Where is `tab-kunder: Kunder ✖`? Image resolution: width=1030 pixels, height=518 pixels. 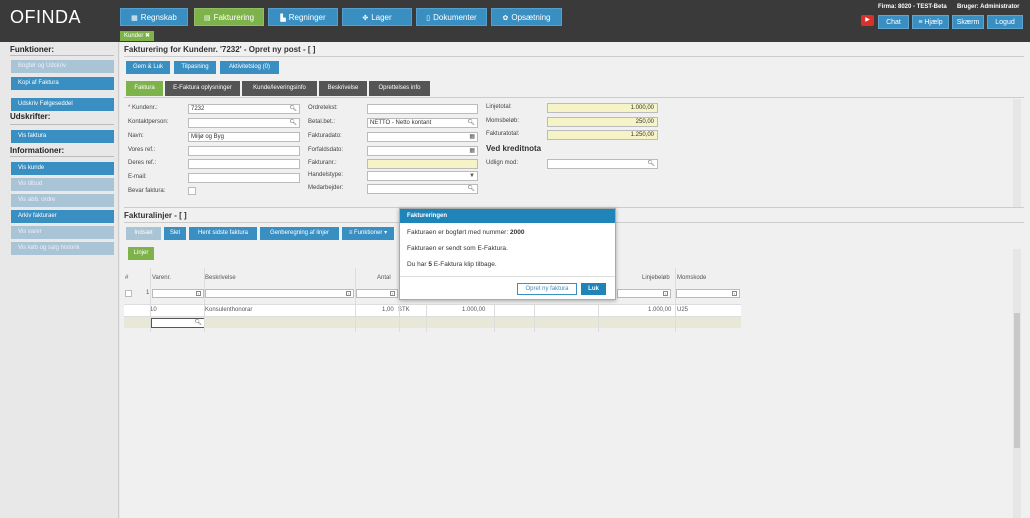 tab-kunder: Kunder ✖ is located at coordinates (137, 36).